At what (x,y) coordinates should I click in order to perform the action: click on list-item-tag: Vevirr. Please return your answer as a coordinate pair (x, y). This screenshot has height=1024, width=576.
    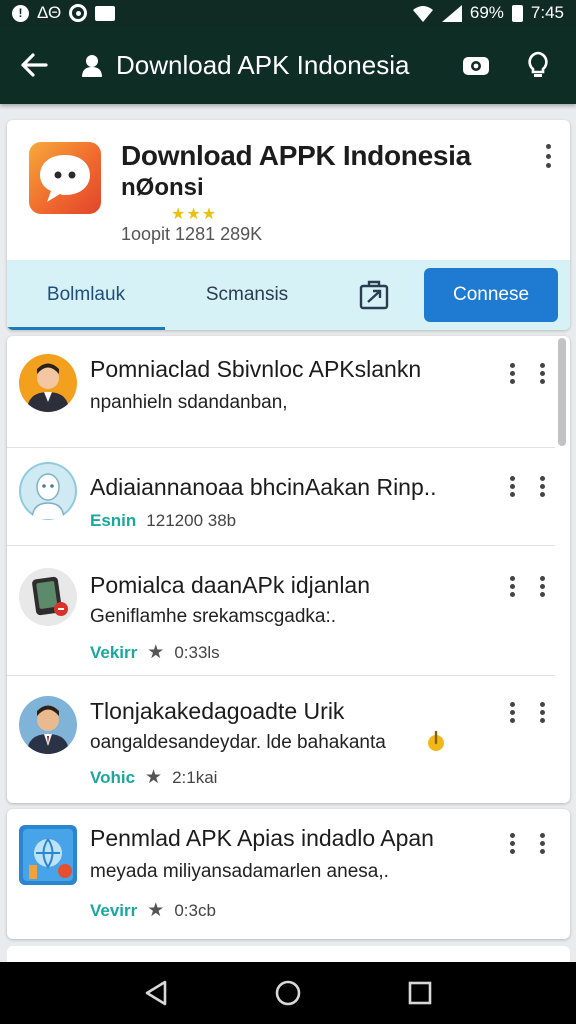
    Looking at the image, I should click on (114, 910).